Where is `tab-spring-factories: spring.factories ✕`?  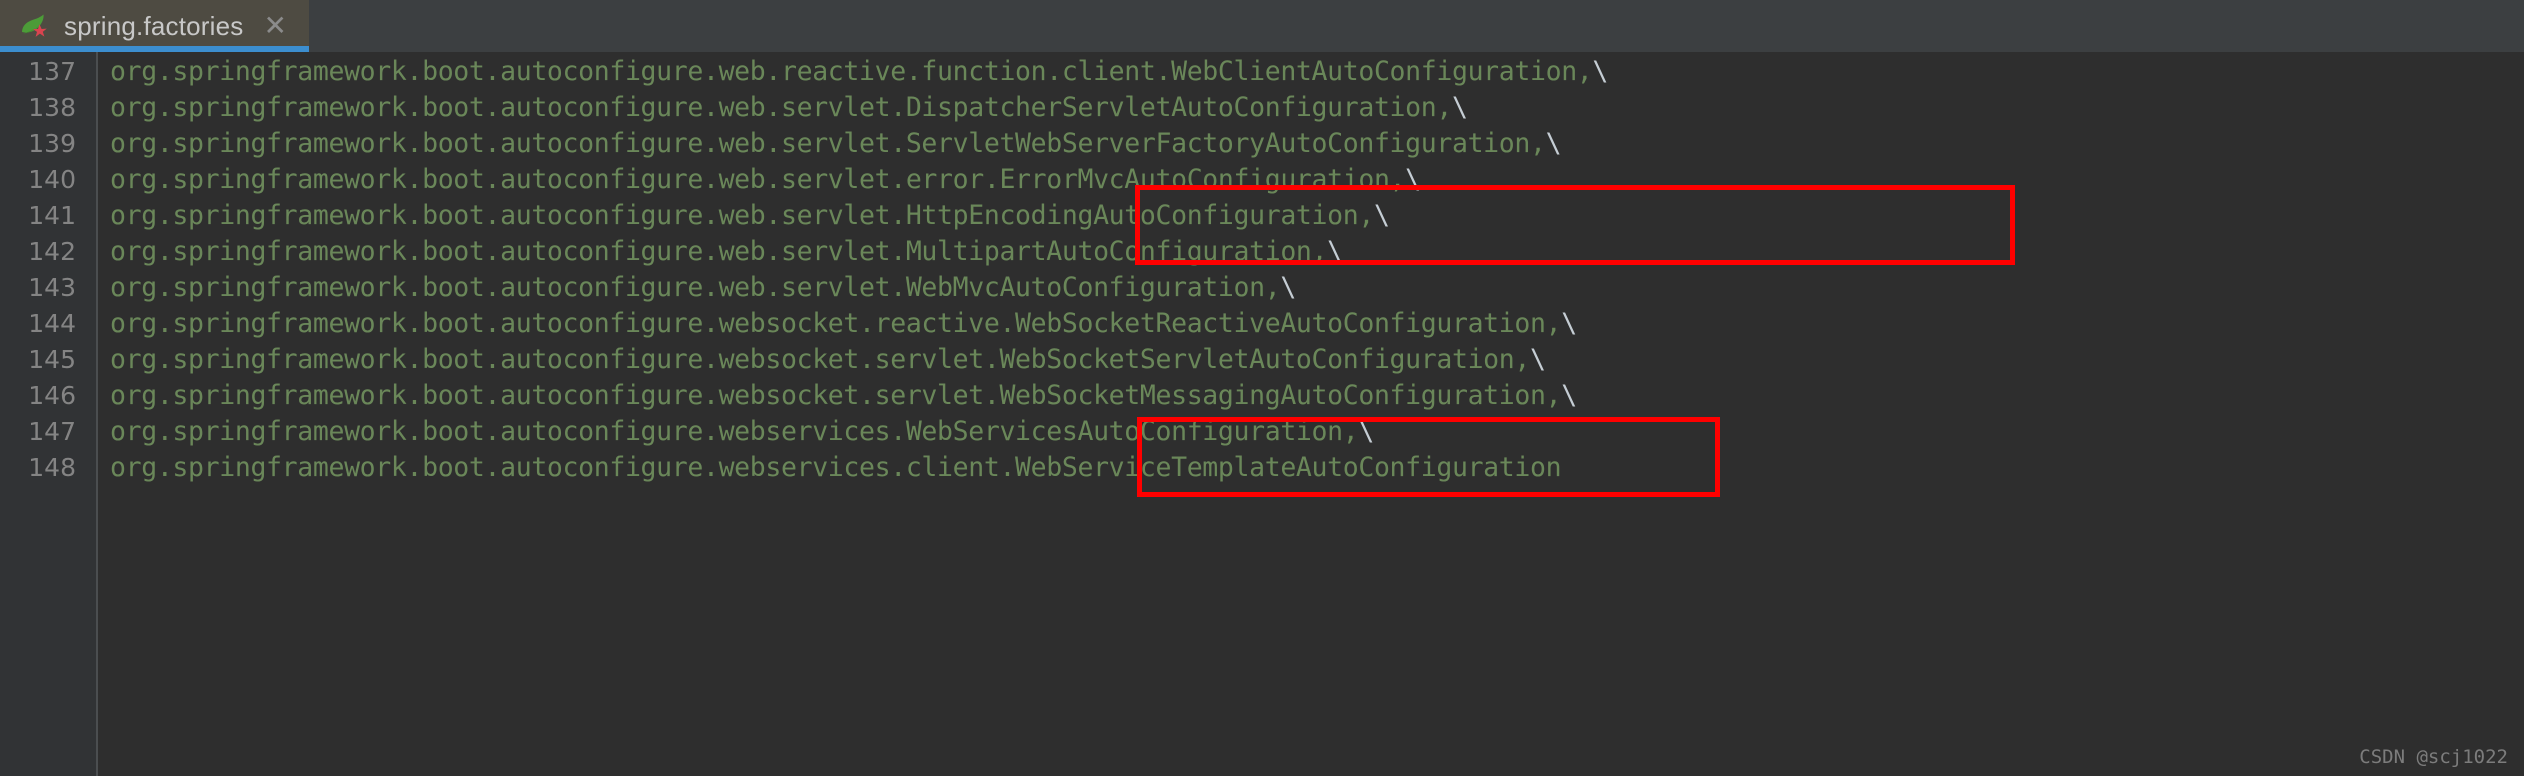 tab-spring-factories: spring.factories ✕ is located at coordinates (154, 26).